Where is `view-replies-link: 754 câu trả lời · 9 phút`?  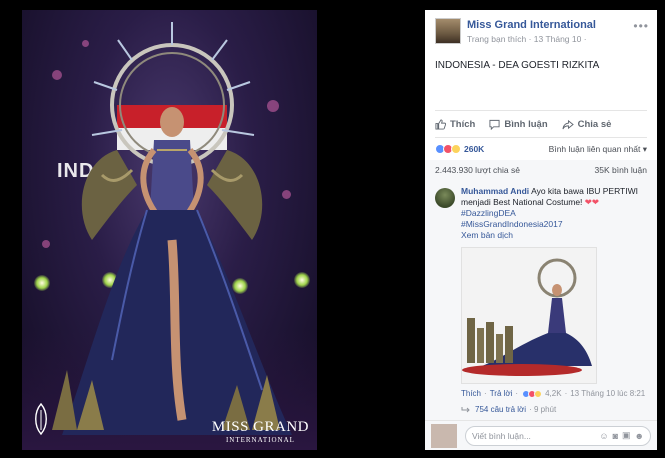 view-replies-link: 754 câu trả lời · 9 phút is located at coordinates (554, 409).